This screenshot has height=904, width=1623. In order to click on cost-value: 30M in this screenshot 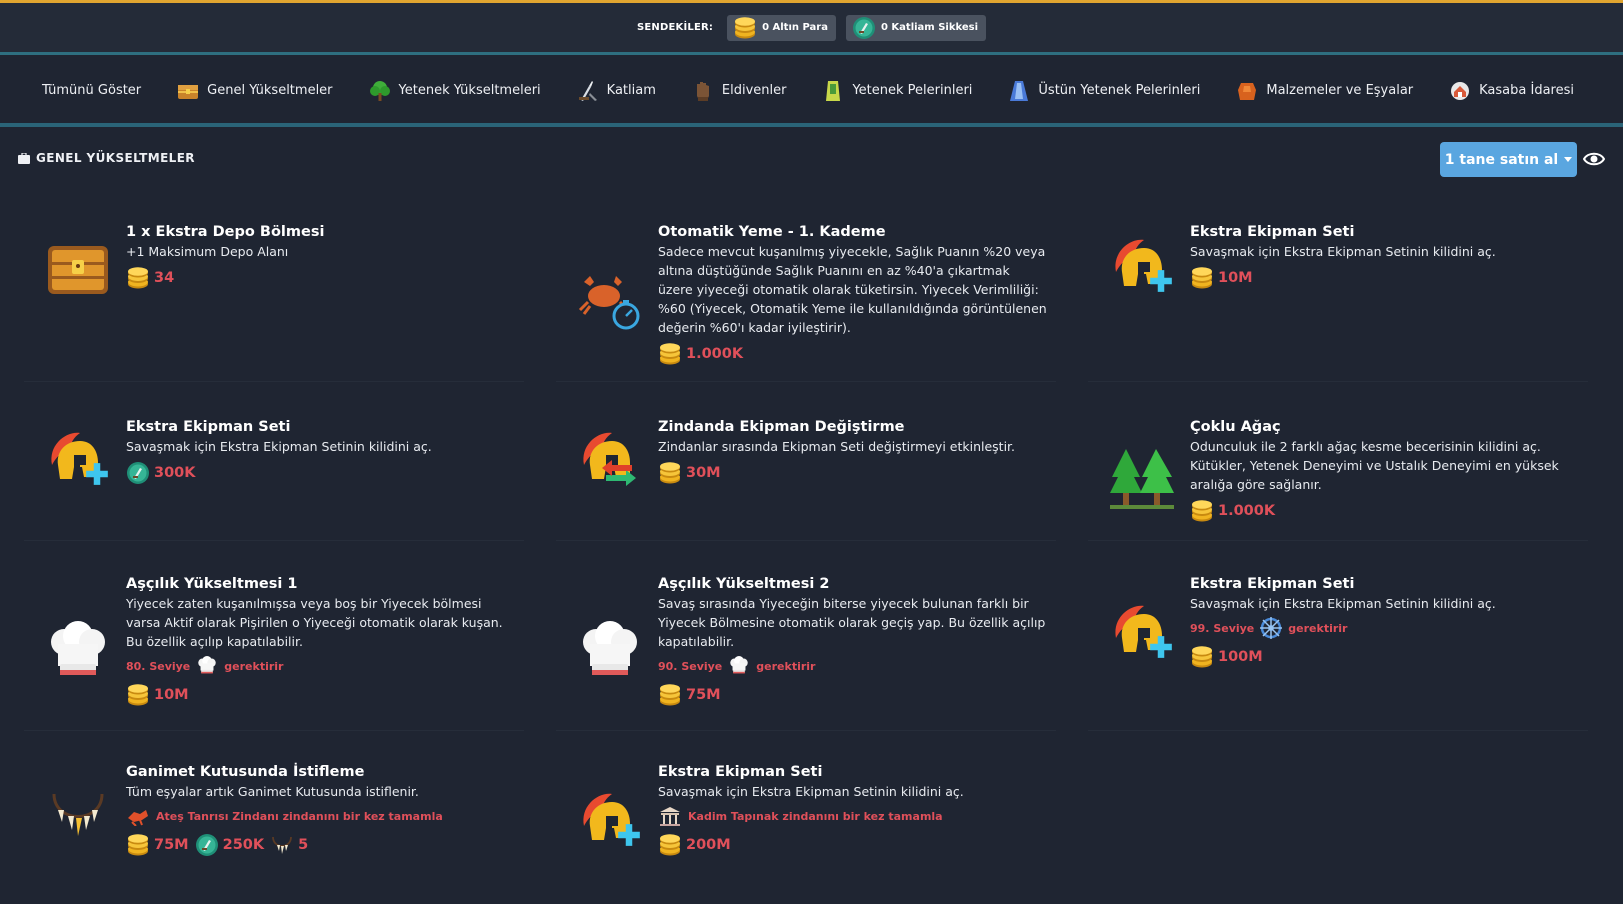, I will do `click(703, 473)`.